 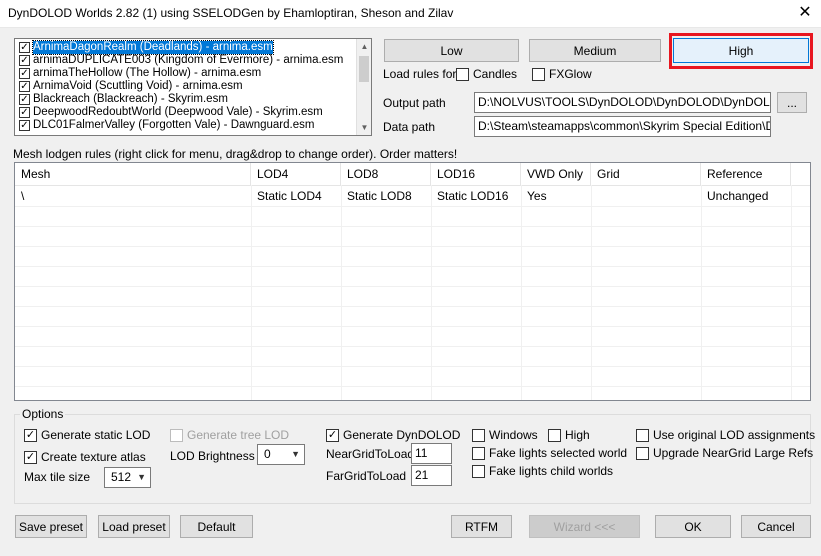 I want to click on rtfm-button: RTFM, so click(x=481, y=526).